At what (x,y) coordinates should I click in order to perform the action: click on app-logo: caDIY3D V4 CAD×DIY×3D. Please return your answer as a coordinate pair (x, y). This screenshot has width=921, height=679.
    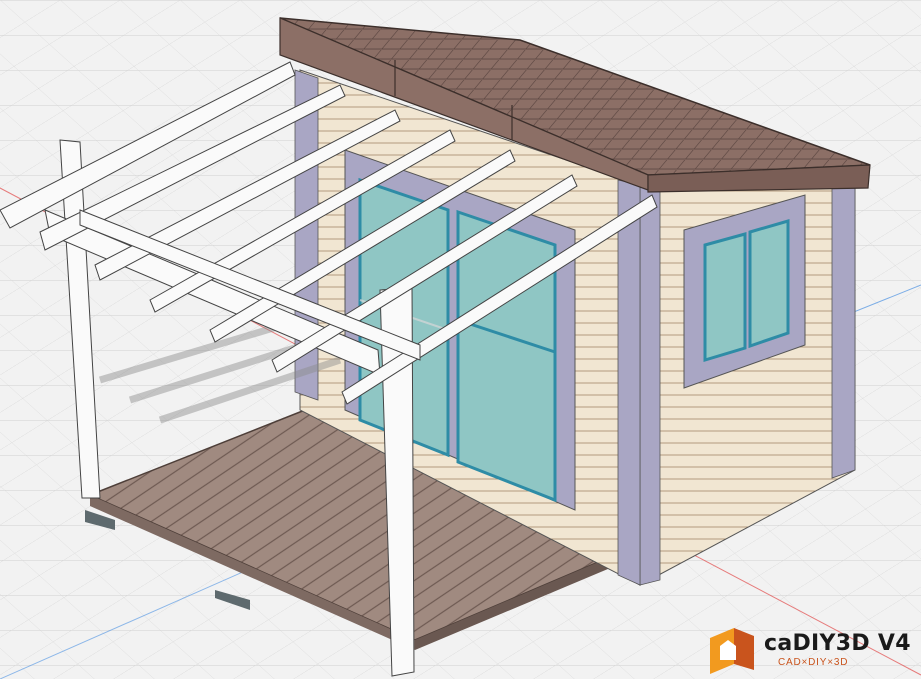
    Looking at the image, I should click on (811, 651).